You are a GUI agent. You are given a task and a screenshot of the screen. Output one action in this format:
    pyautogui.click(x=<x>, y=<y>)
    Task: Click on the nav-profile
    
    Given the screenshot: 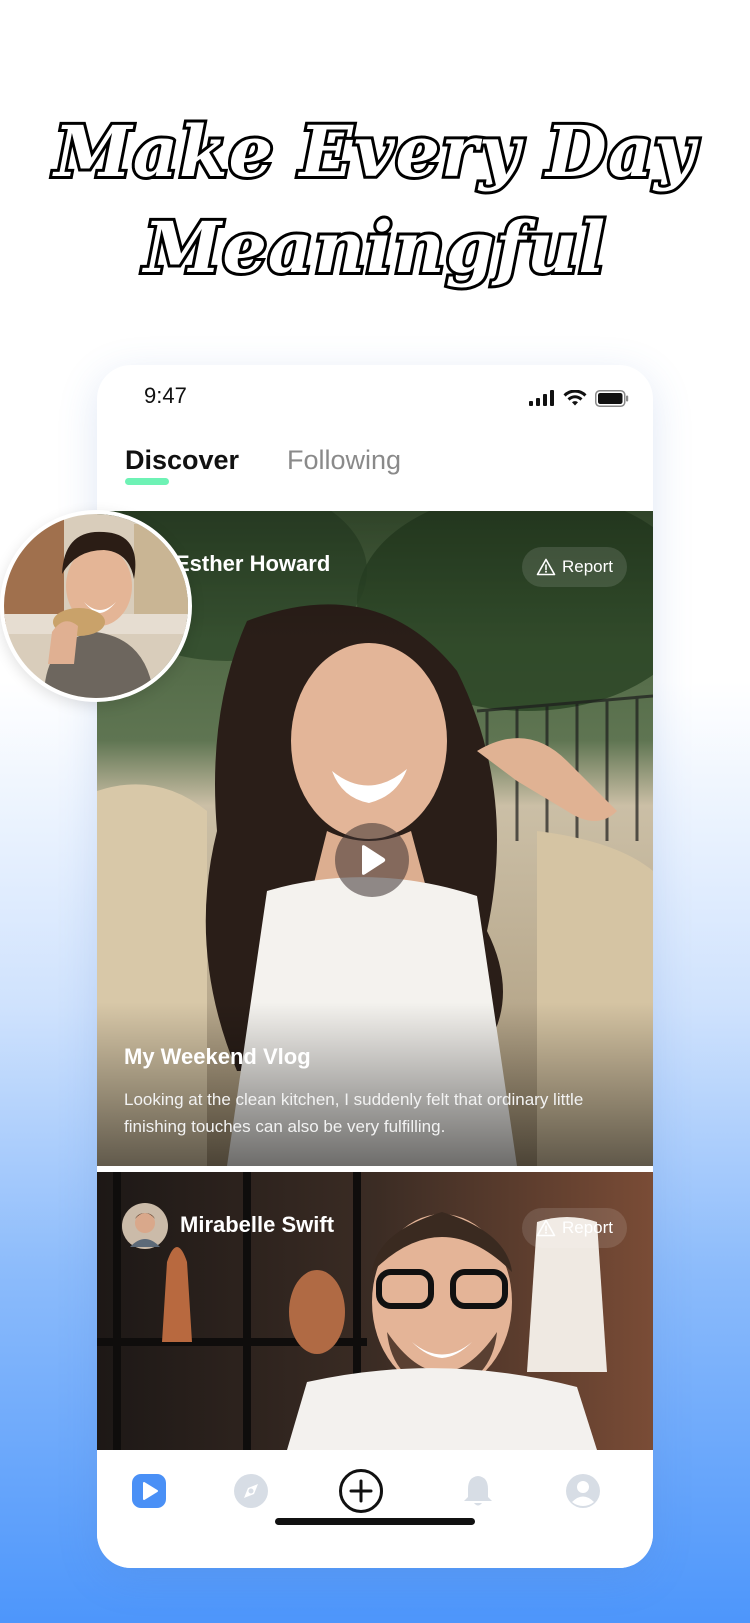 What is the action you would take?
    pyautogui.click(x=583, y=1491)
    